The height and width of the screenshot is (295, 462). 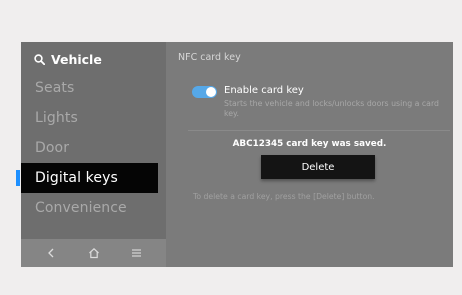 I want to click on back-button, so click(x=51, y=253).